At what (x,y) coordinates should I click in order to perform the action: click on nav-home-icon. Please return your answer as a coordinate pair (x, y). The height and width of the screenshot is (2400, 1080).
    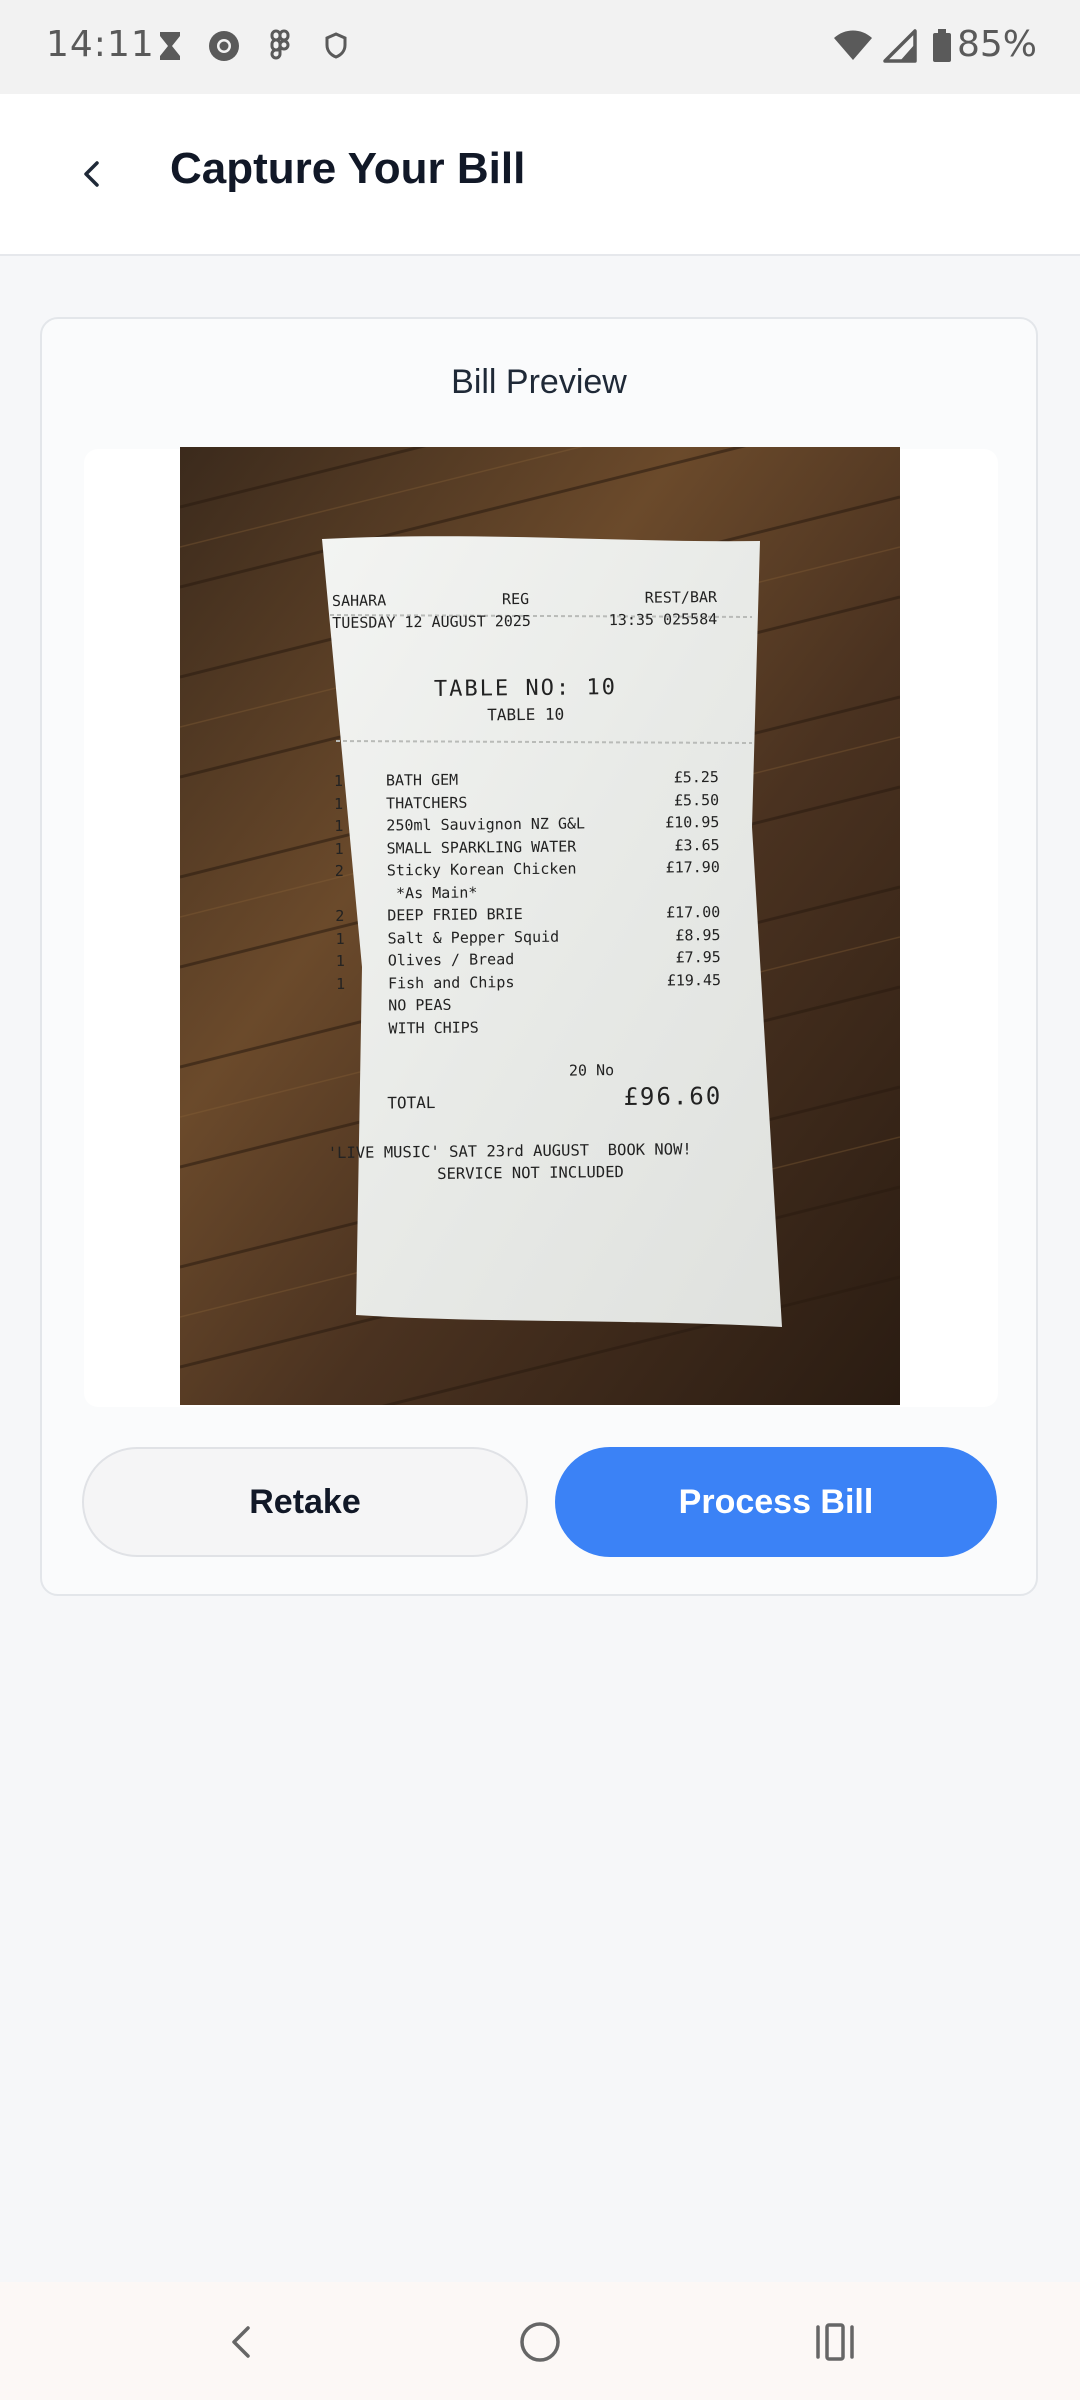
    Looking at the image, I should click on (540, 2342).